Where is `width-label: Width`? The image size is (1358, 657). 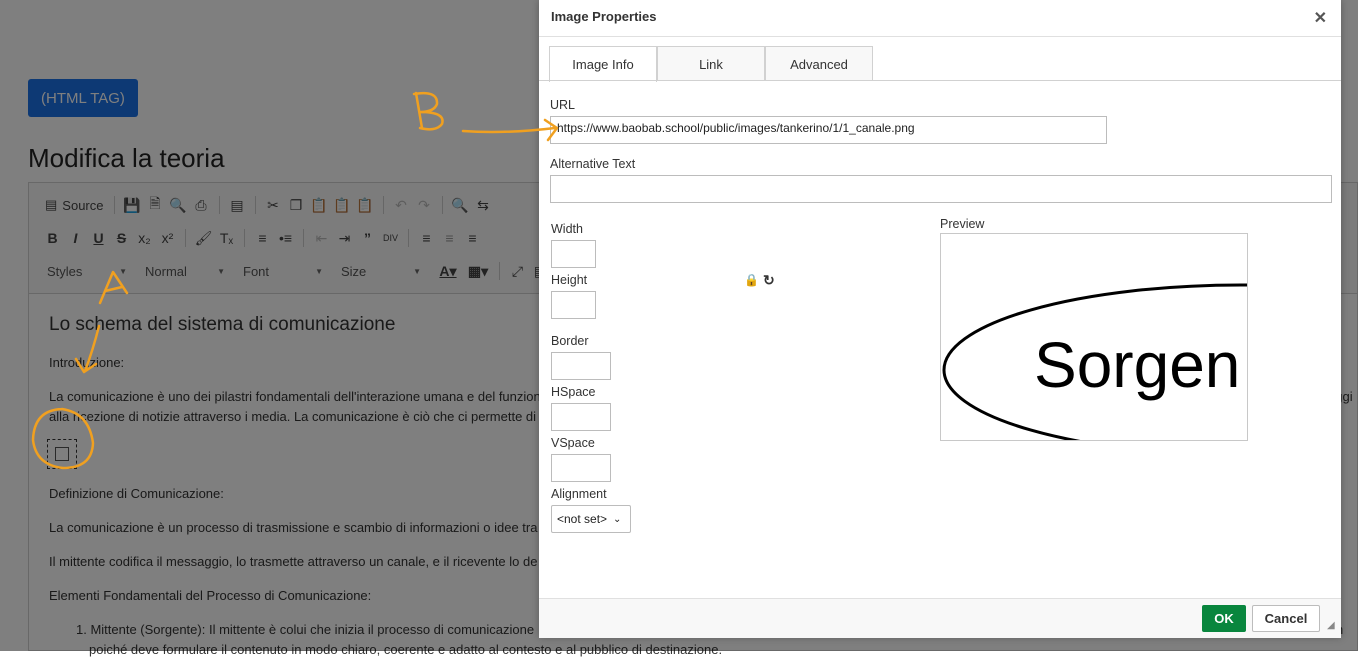 width-label: Width is located at coordinates (567, 229).